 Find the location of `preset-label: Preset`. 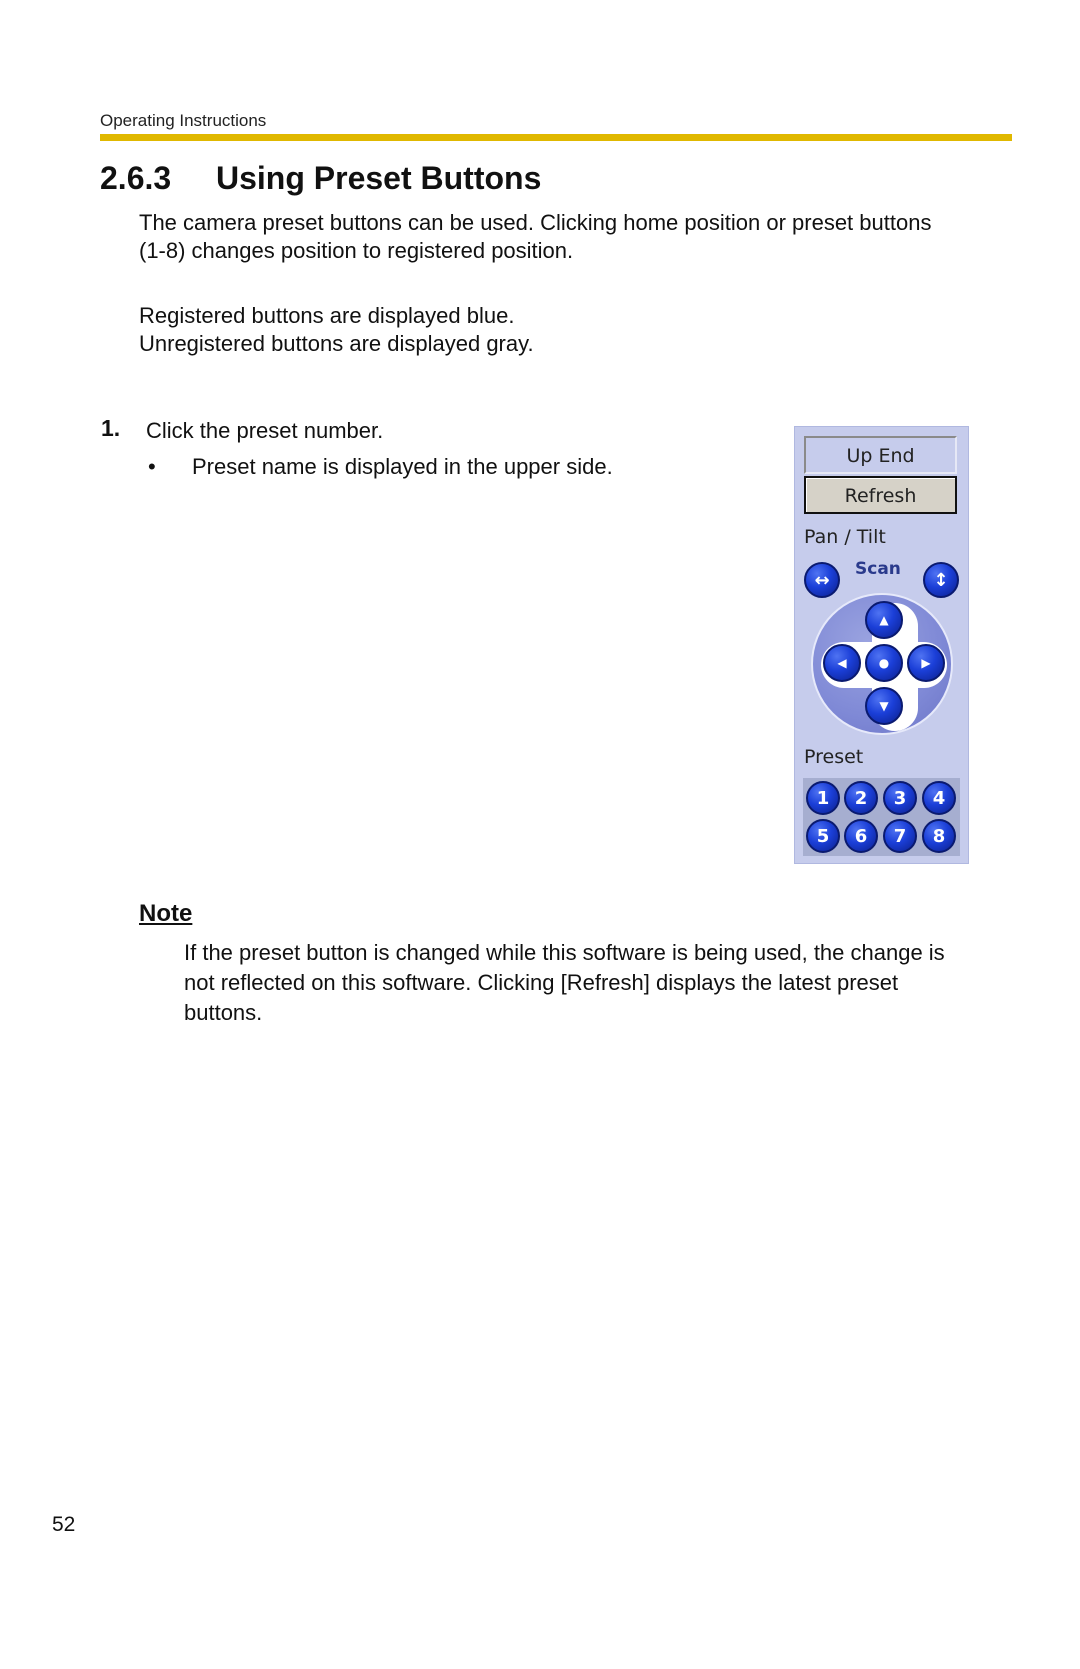

preset-label: Preset is located at coordinates (834, 757).